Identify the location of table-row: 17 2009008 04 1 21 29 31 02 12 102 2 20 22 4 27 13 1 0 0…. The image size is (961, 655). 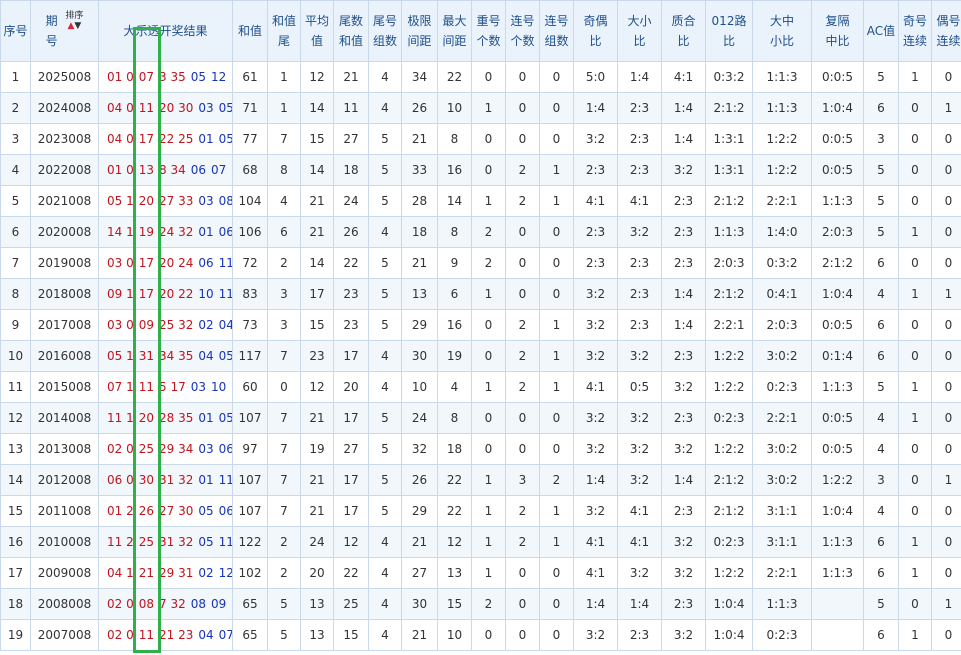
(480, 573).